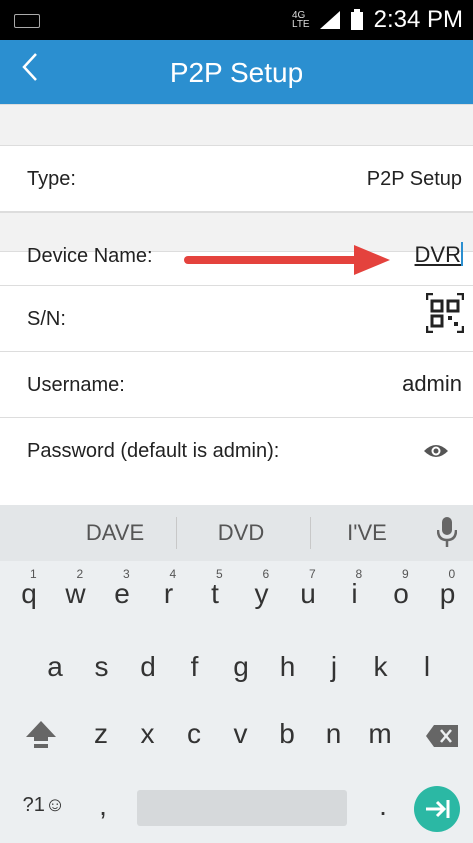 The height and width of the screenshot is (843, 473). What do you see at coordinates (195, 667) in the screenshot?
I see `key-f: f` at bounding box center [195, 667].